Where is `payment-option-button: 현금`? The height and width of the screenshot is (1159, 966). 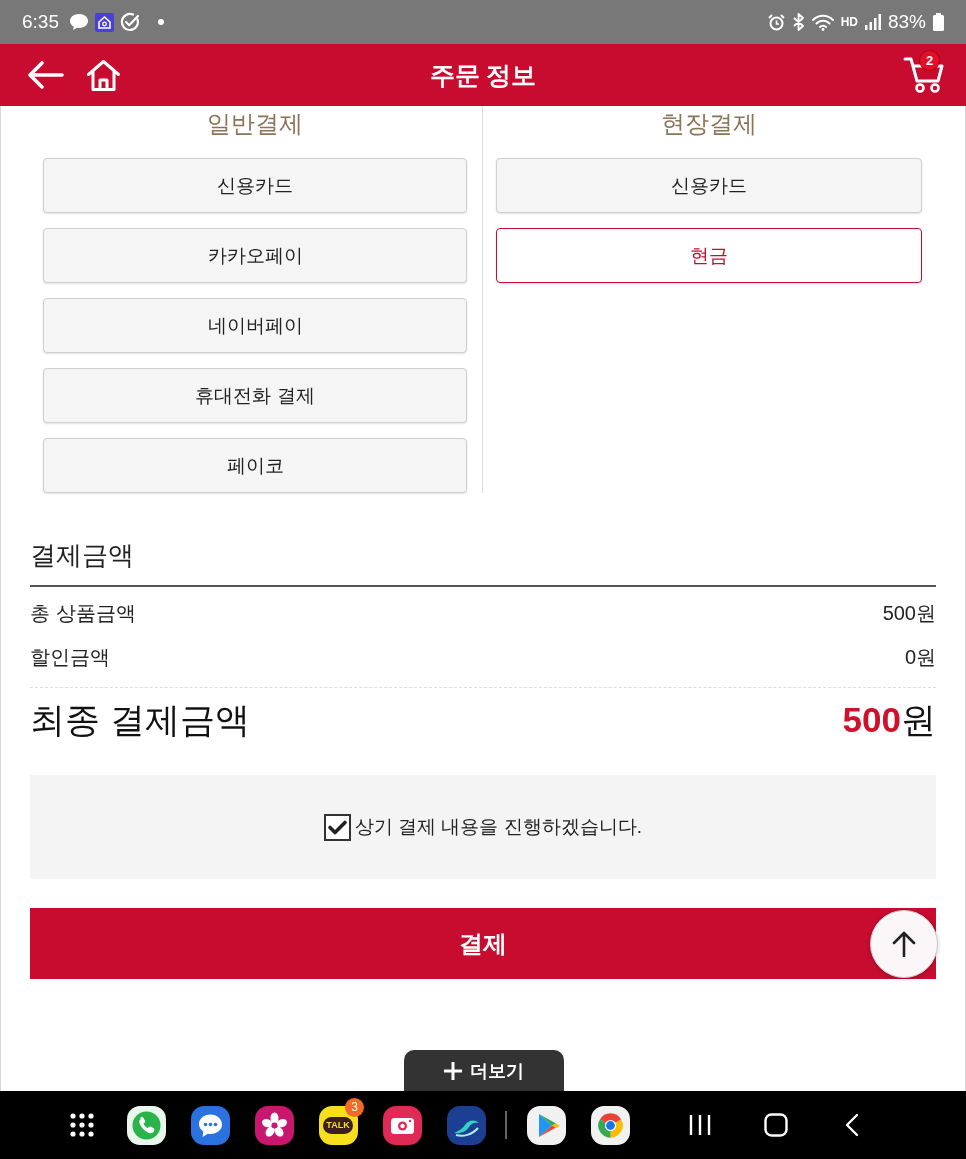
payment-option-button: 현금 is located at coordinates (709, 255).